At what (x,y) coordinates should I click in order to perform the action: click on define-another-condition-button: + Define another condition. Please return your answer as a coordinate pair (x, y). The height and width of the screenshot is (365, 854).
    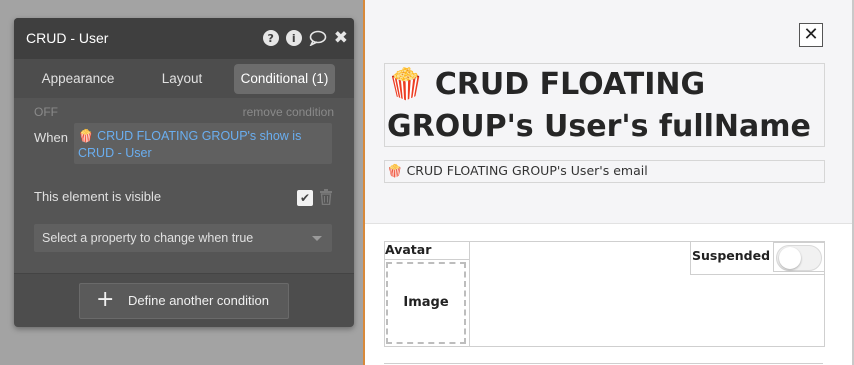
    Looking at the image, I should click on (184, 301).